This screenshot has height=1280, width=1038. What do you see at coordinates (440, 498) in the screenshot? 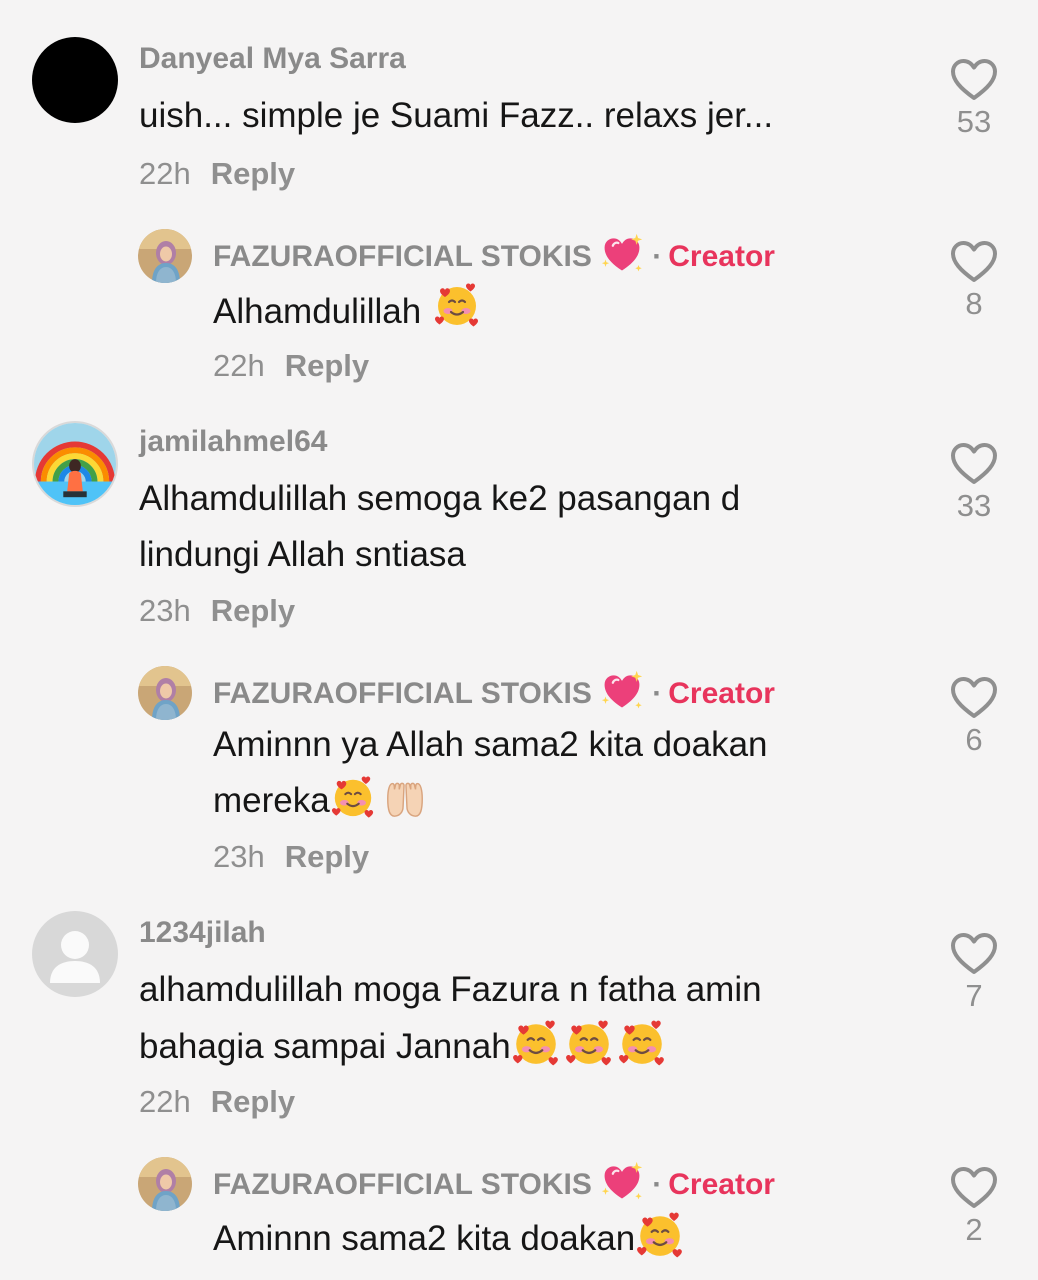
I see `comment-text-line: Alhamdulillah semoga ke2 pasangan d` at bounding box center [440, 498].